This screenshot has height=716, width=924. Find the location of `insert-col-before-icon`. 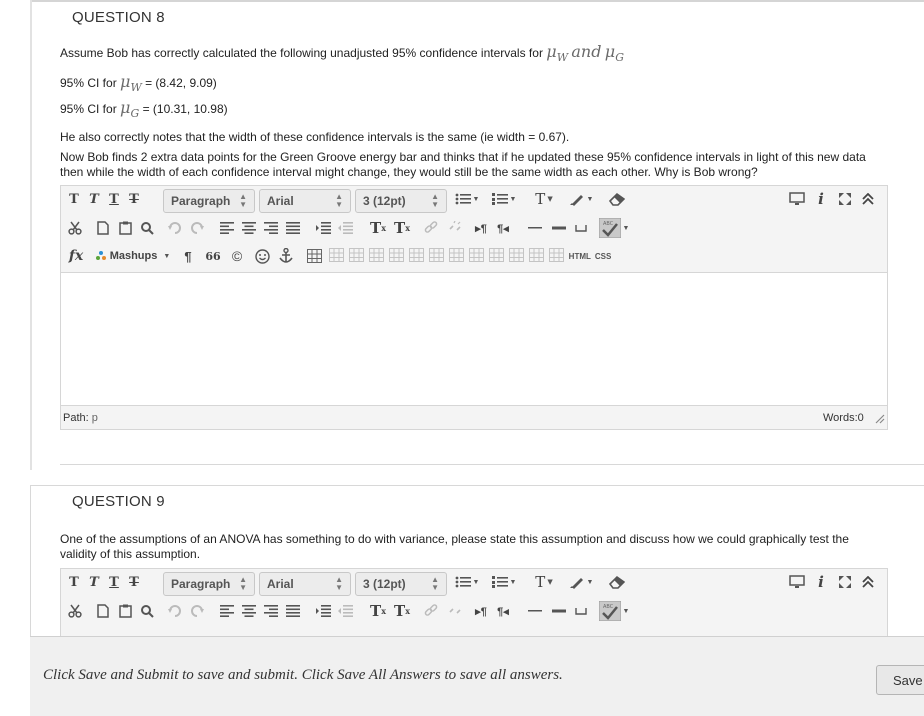

insert-col-before-icon is located at coordinates (436, 255).